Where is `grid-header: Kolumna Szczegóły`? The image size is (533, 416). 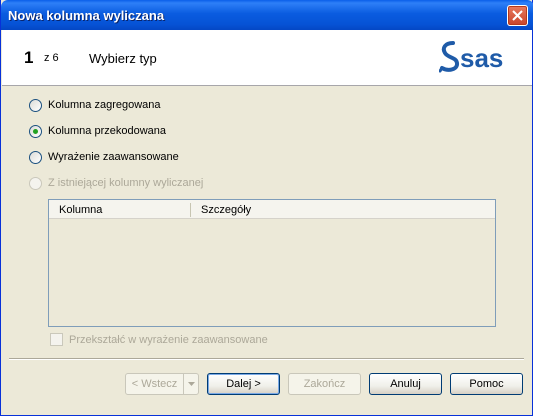 grid-header: Kolumna Szczegóły is located at coordinates (272, 209).